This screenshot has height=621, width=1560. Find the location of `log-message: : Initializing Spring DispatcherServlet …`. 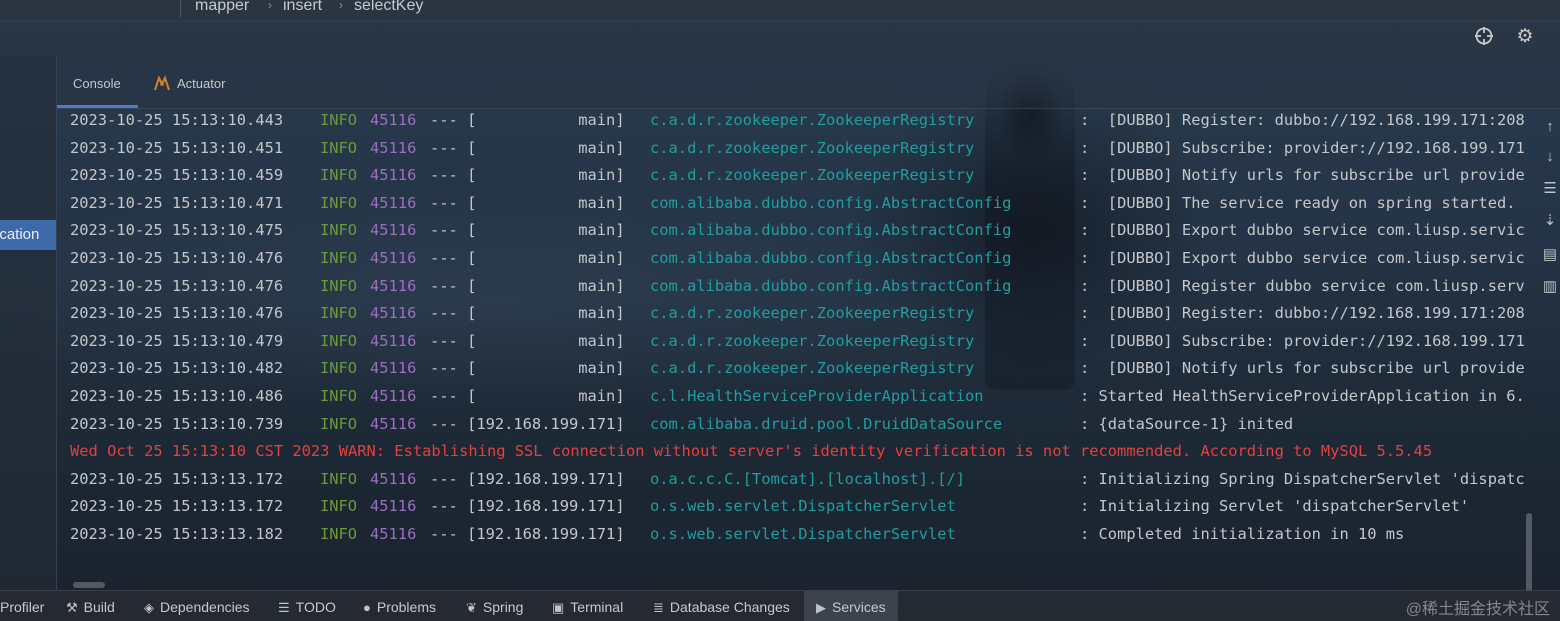

log-message: : Initializing Spring DispatcherServlet … is located at coordinates (1302, 478).